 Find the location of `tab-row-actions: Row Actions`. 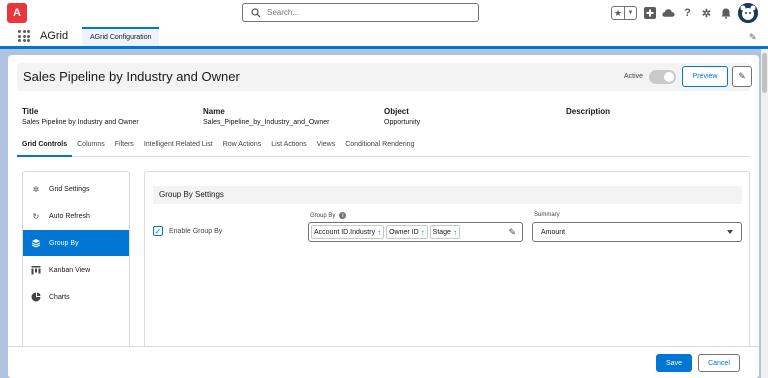

tab-row-actions: Row Actions is located at coordinates (242, 147).